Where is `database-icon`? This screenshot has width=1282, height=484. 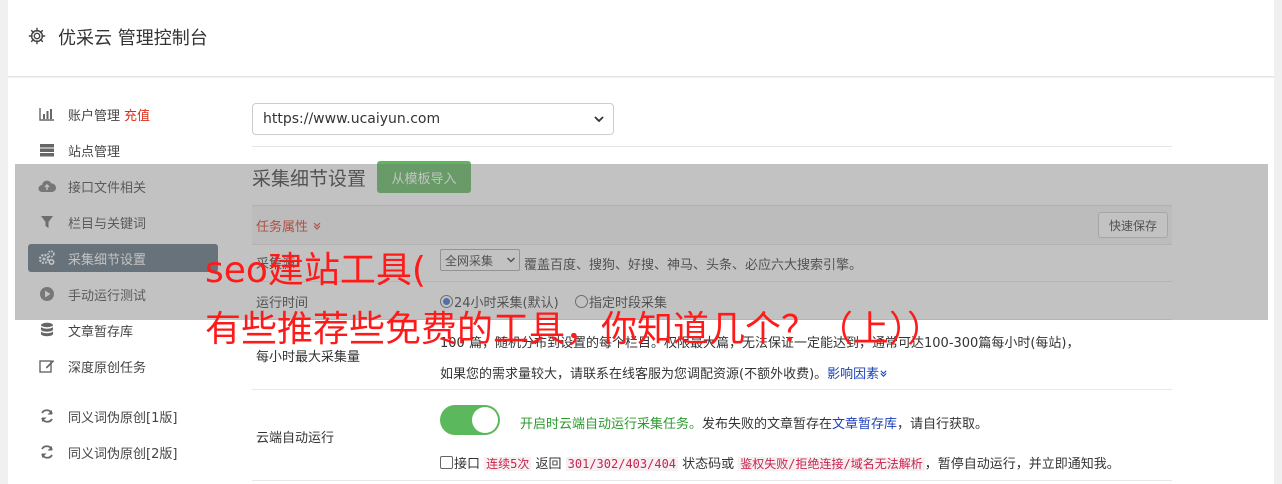 database-icon is located at coordinates (47, 330).